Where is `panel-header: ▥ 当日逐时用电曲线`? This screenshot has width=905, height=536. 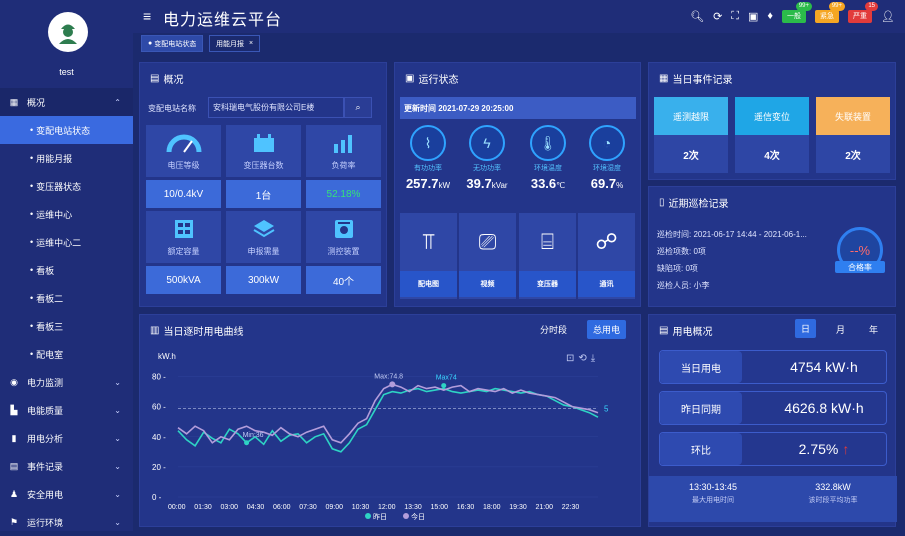
panel-header: ▥ 当日逐时用电曲线 is located at coordinates (196, 330).